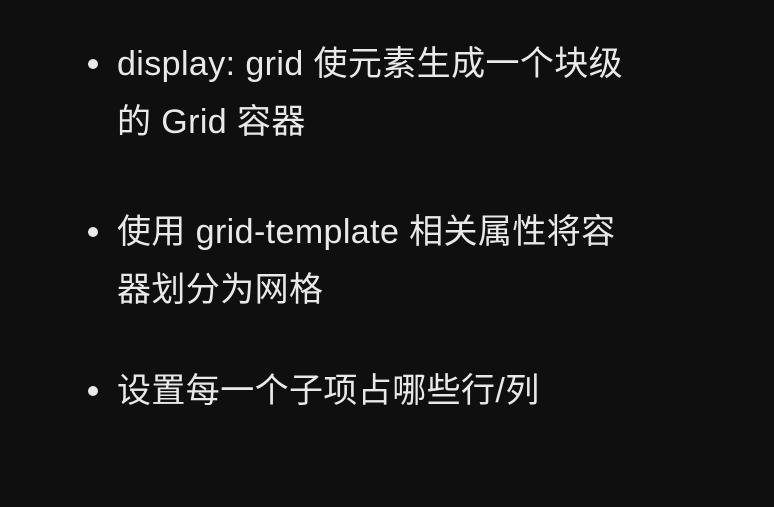  What do you see at coordinates (366, 261) in the screenshot?
I see `bullet-text: 使用 grid-template 相关属性将容 器划分为网格` at bounding box center [366, 261].